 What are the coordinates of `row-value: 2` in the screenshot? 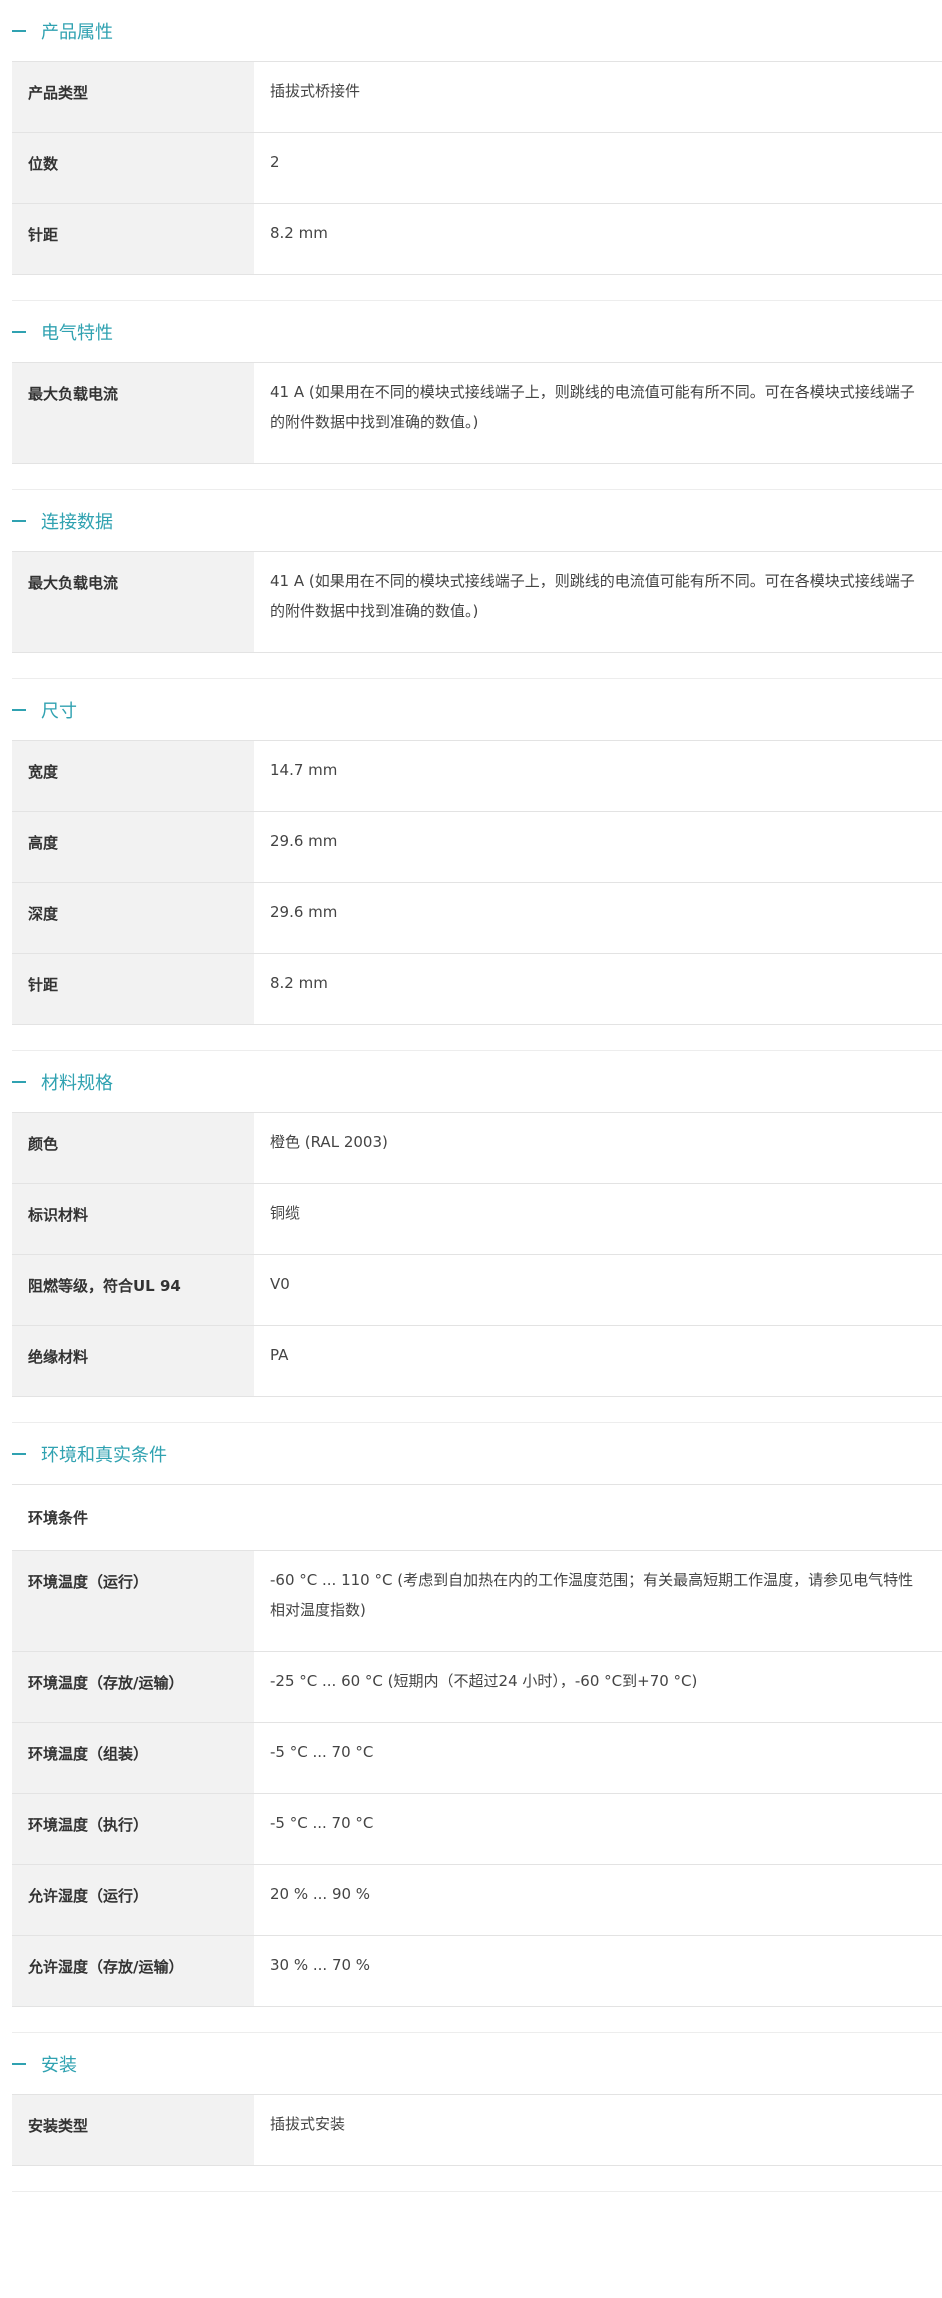 It's located at (275, 162).